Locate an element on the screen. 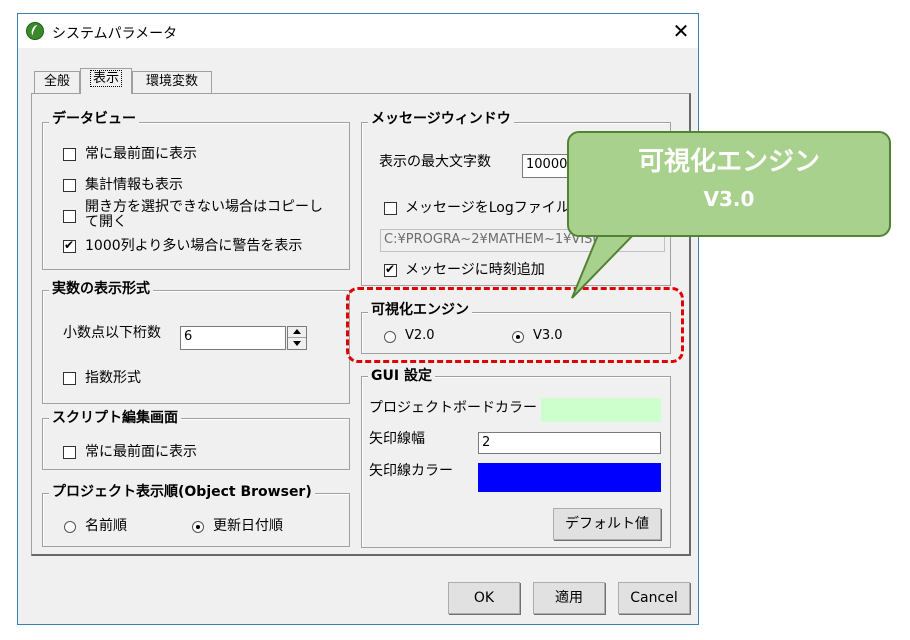 The image size is (910, 640). script-legend: スクリプト編集画面 is located at coordinates (115, 418).